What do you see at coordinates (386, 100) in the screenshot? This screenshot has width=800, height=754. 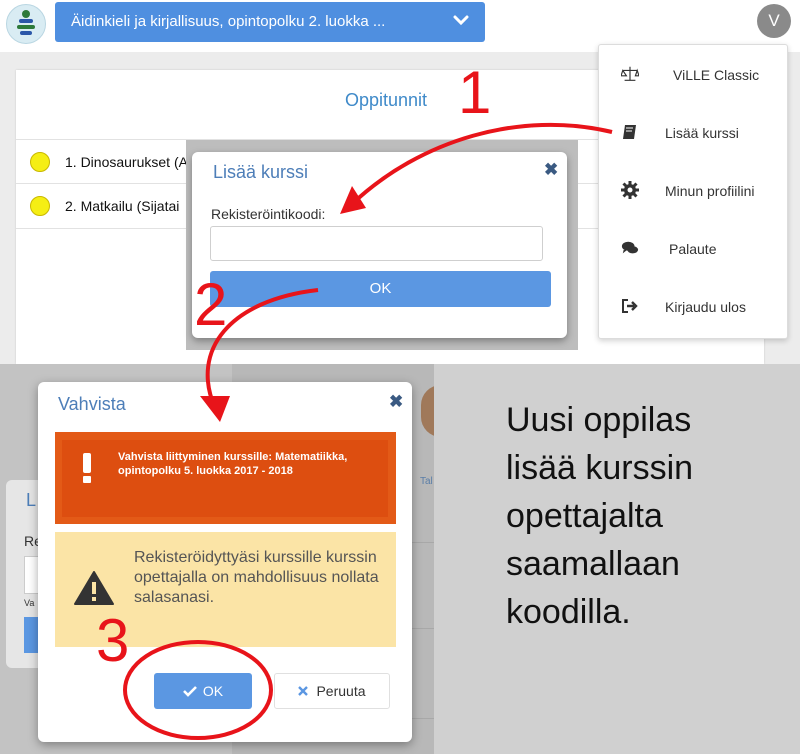 I see `panel-title: Oppitunnit` at bounding box center [386, 100].